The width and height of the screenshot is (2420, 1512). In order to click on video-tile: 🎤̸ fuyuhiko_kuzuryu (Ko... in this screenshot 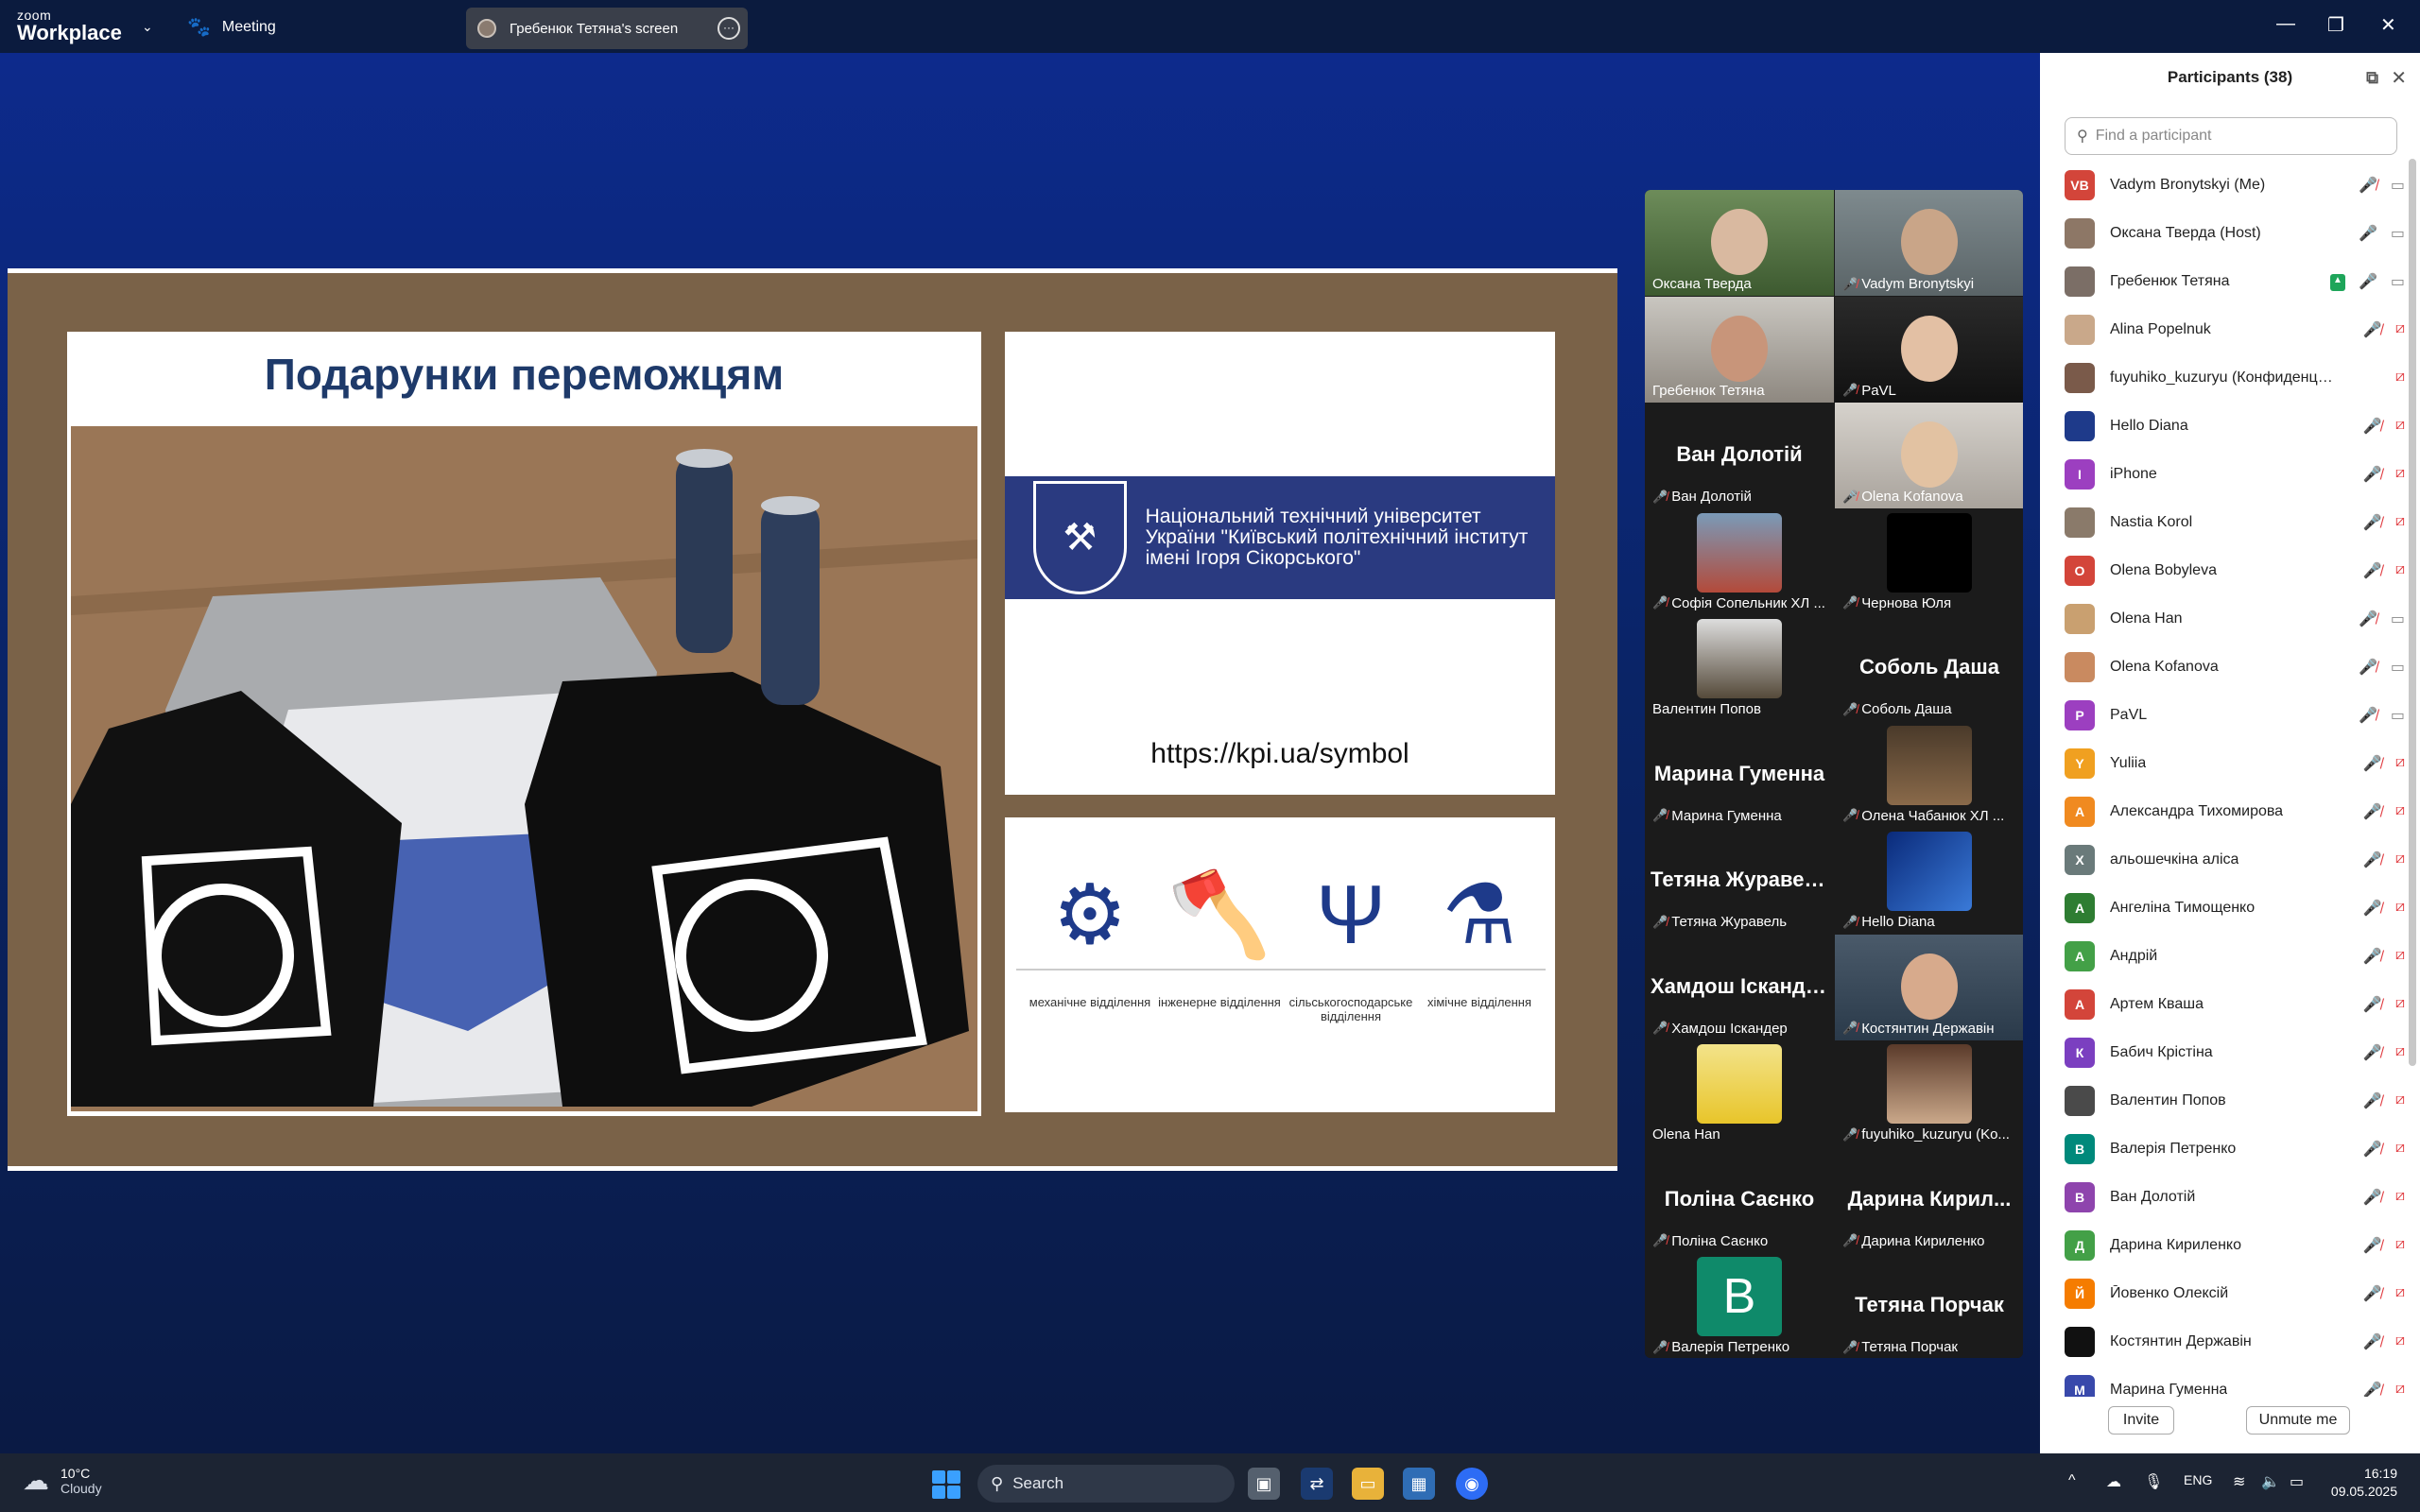, I will do `click(1929, 1093)`.